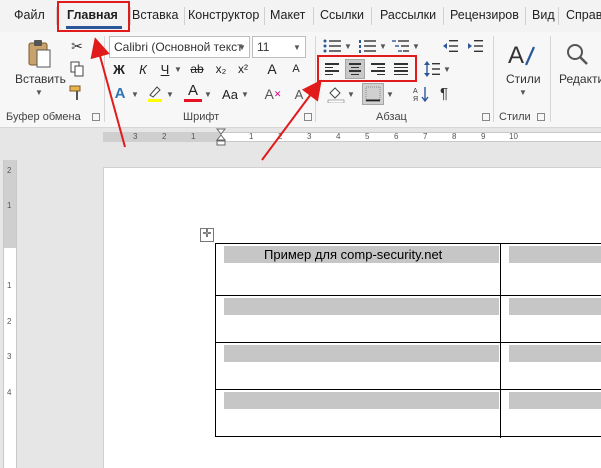  What do you see at coordinates (108, 92) in the screenshot?
I see `arrow-to-home-tab` at bounding box center [108, 92].